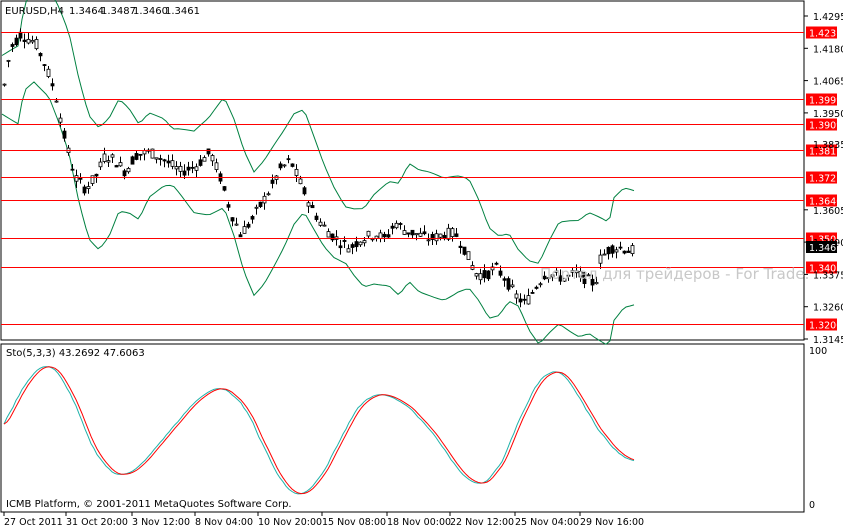 This screenshot has height=531, width=843. I want to click on stochastic-axis-top: 100, so click(818, 351).